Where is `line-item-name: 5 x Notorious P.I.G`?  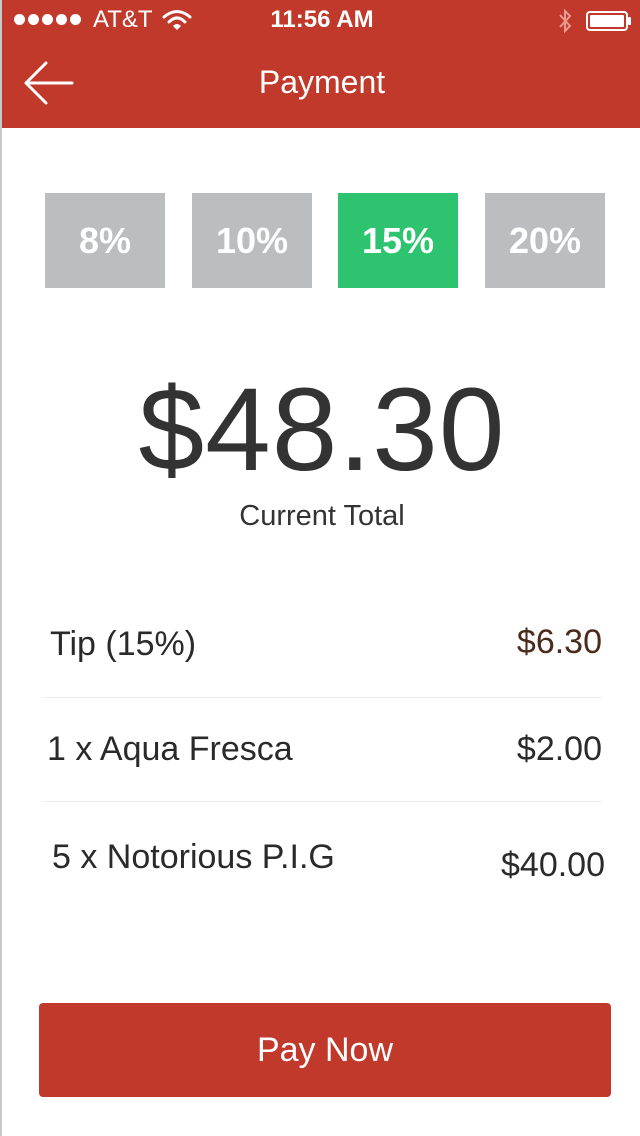
line-item-name: 5 x Notorious P.I.G is located at coordinates (193, 857).